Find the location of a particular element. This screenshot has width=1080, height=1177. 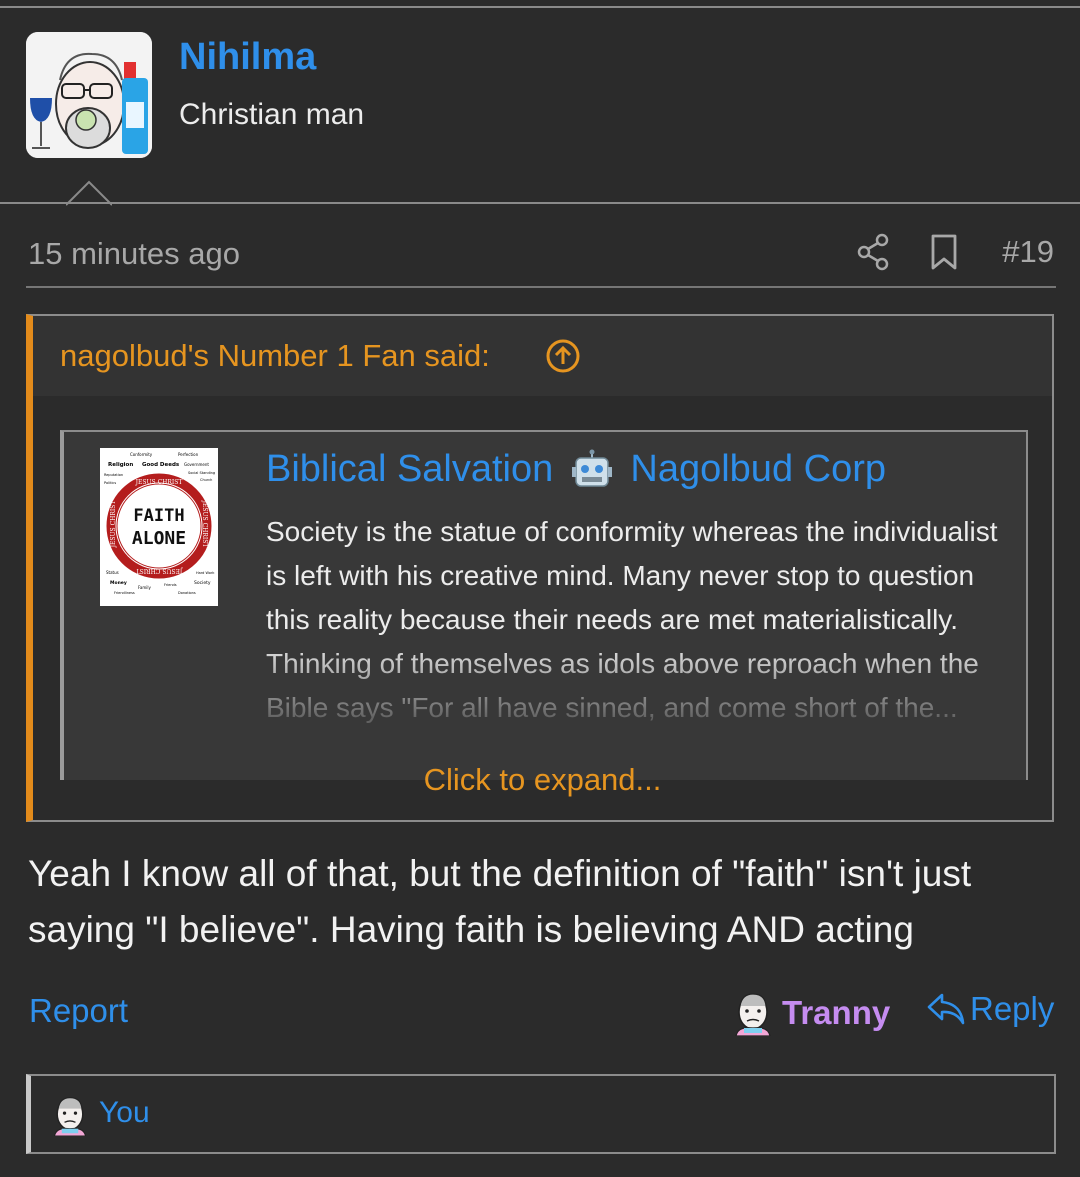

embed-fade is located at coordinates (545, 710).